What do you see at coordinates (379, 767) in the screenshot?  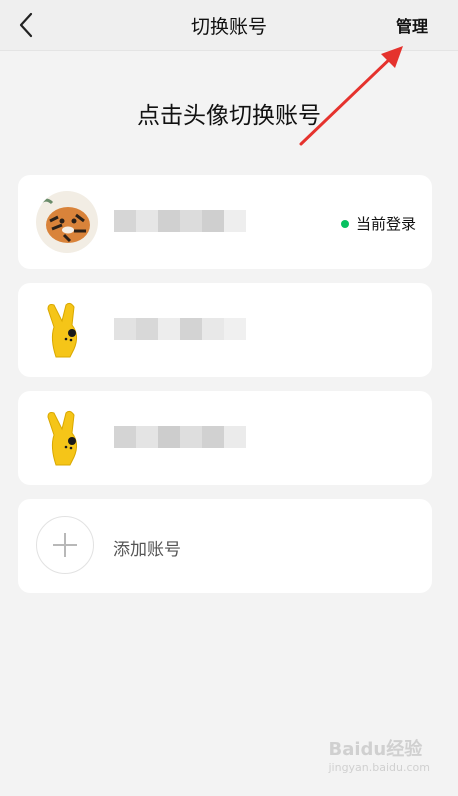 I see `watermark-url: jingyan.baidu.com` at bounding box center [379, 767].